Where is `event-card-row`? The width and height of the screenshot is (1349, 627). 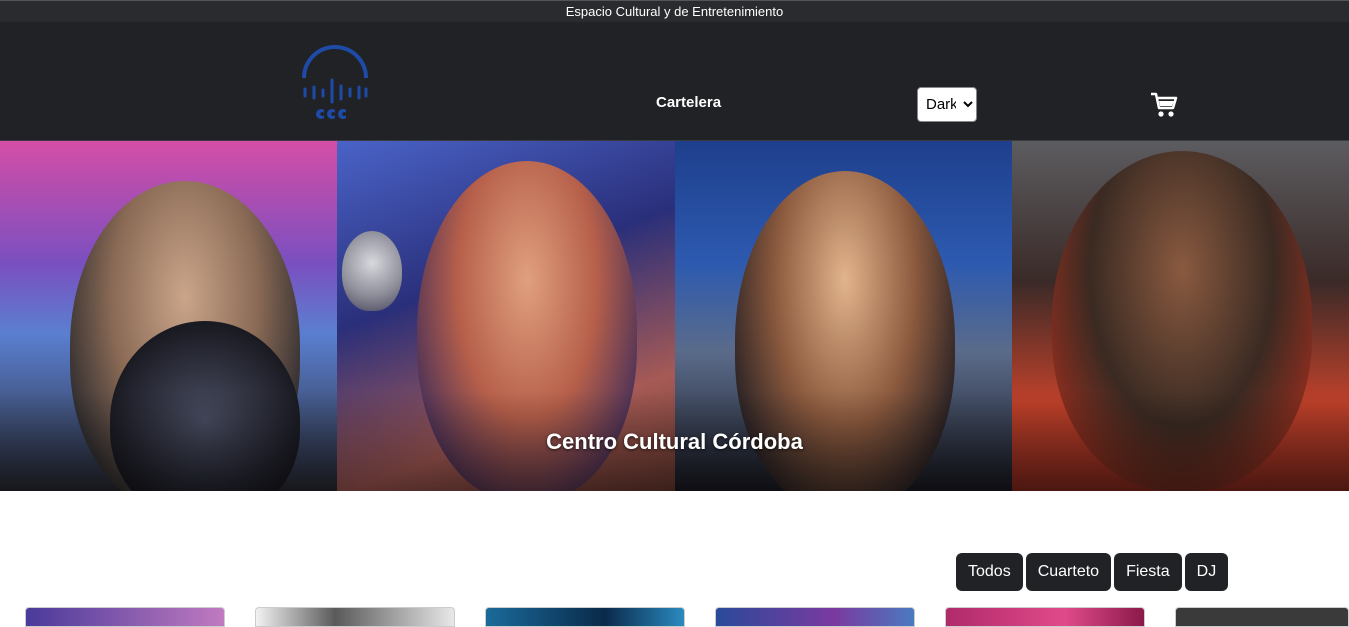
event-card-row is located at coordinates (674, 617).